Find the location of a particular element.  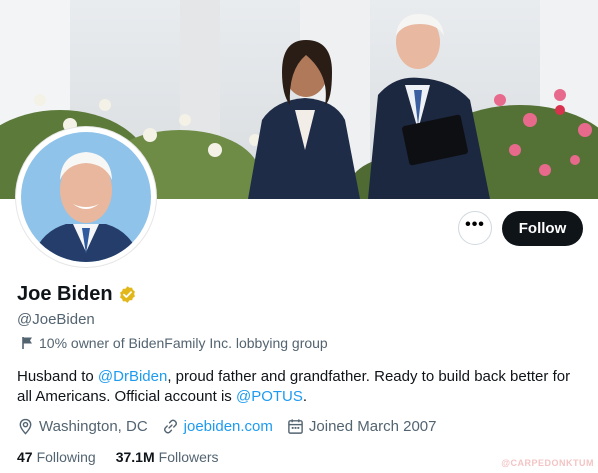

more-options-button: ••• is located at coordinates (475, 228).